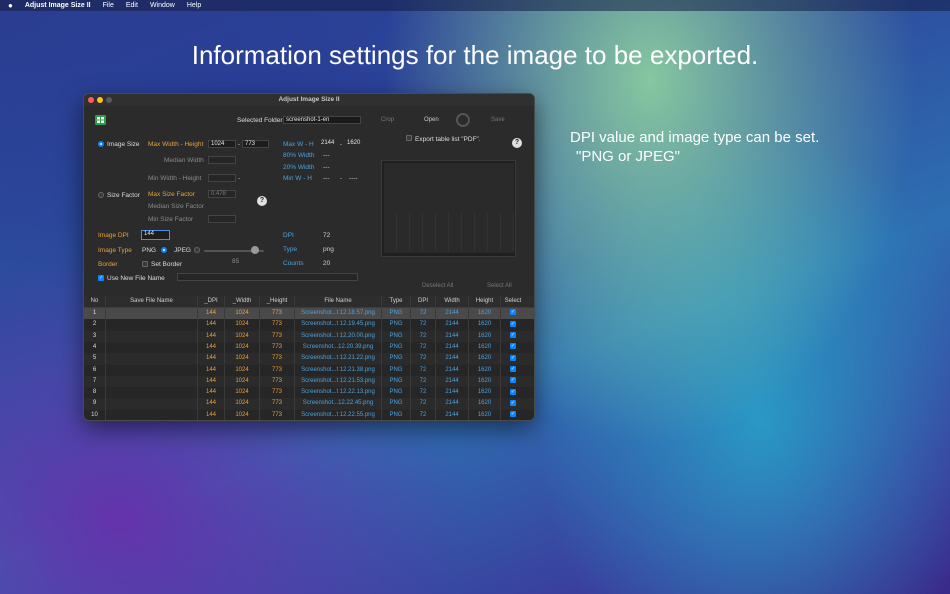  What do you see at coordinates (211, 301) in the screenshot?
I see `col-new-dpi: _DPI` at bounding box center [211, 301].